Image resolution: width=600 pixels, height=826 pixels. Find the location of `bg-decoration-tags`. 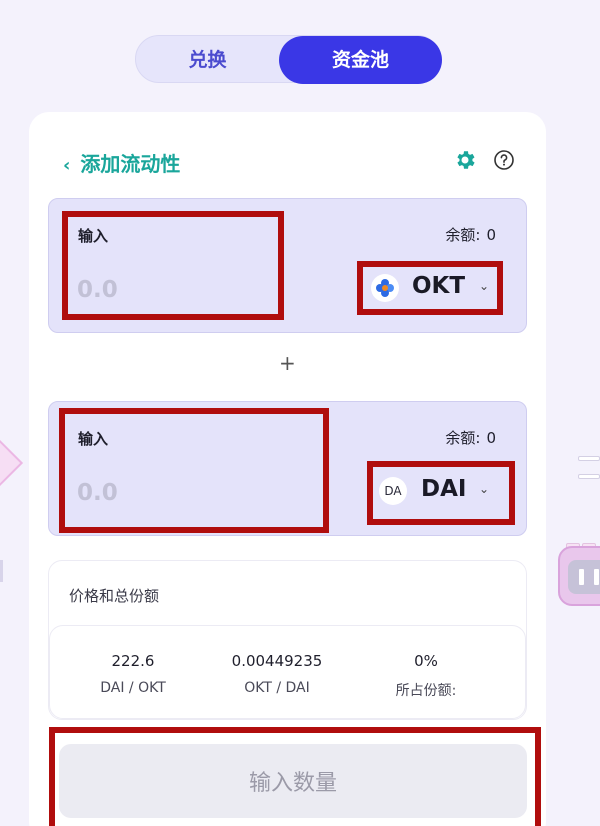

bg-decoration-tags is located at coordinates (583, 542).